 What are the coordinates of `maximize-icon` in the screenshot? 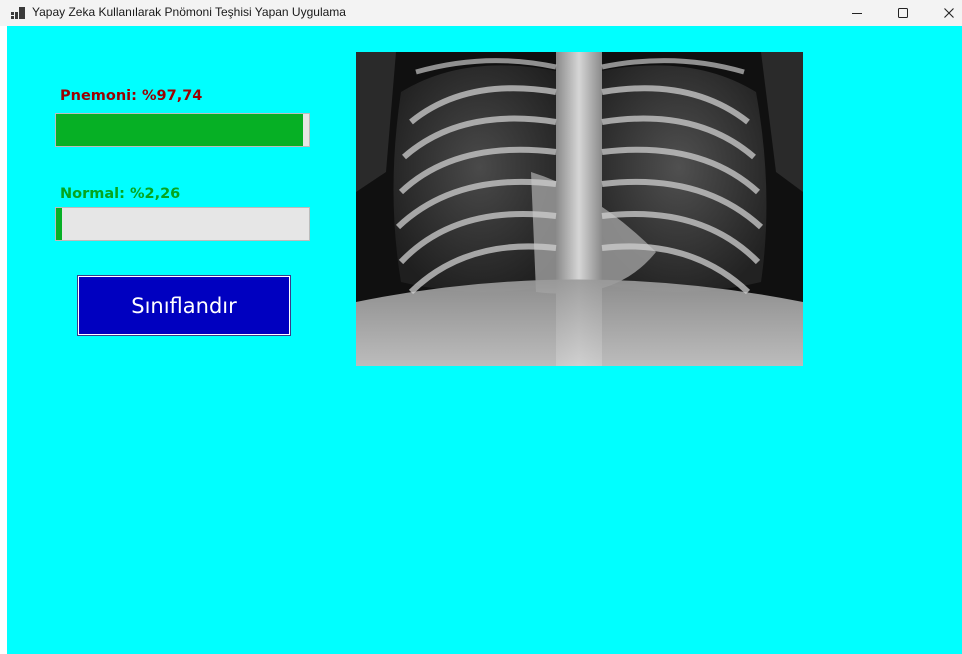 It's located at (903, 13).